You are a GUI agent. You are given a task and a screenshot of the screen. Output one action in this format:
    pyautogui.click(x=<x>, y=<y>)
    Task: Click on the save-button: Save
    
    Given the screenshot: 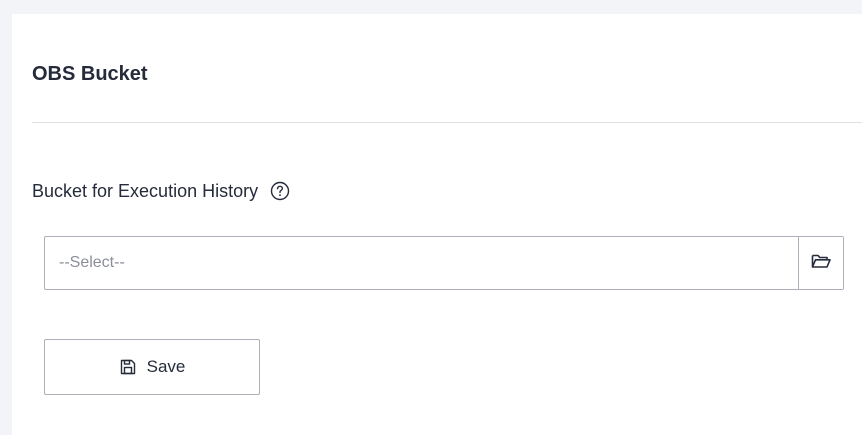 What is the action you would take?
    pyautogui.click(x=152, y=367)
    